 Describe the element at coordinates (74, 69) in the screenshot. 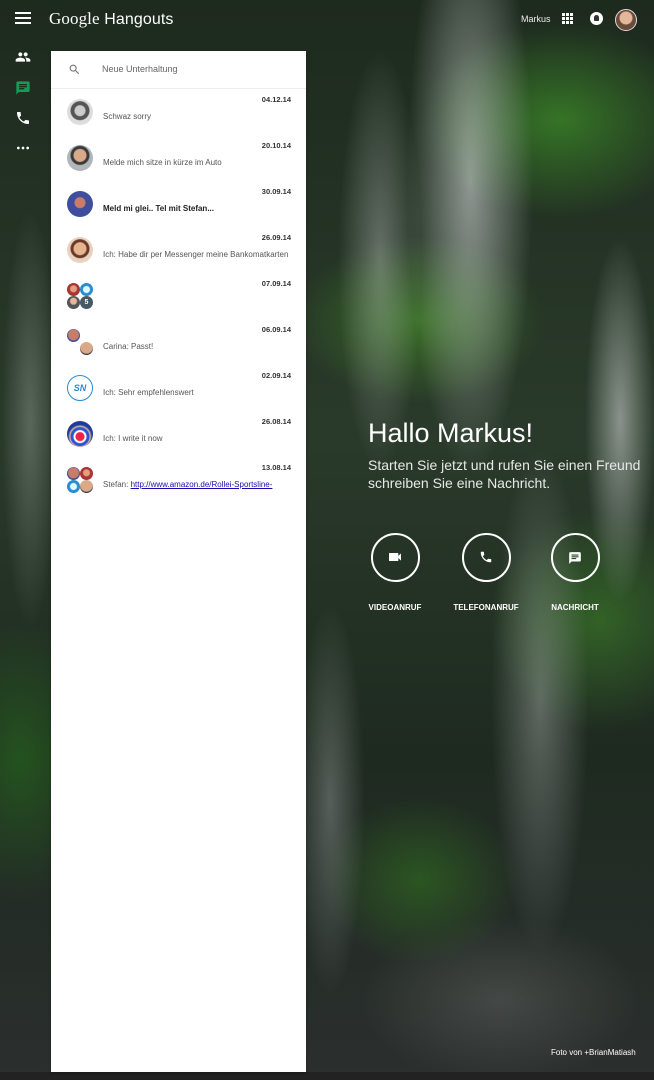

I see `search-icon` at that location.